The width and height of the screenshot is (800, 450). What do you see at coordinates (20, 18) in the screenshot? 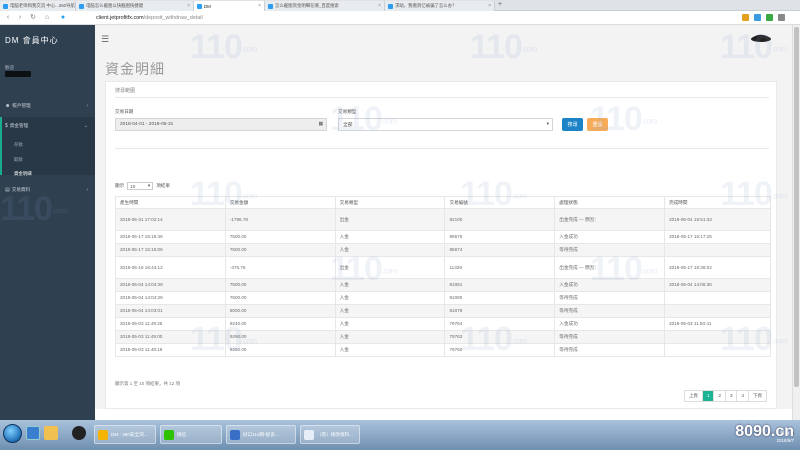
I see `forward-icon: ›` at bounding box center [20, 18].